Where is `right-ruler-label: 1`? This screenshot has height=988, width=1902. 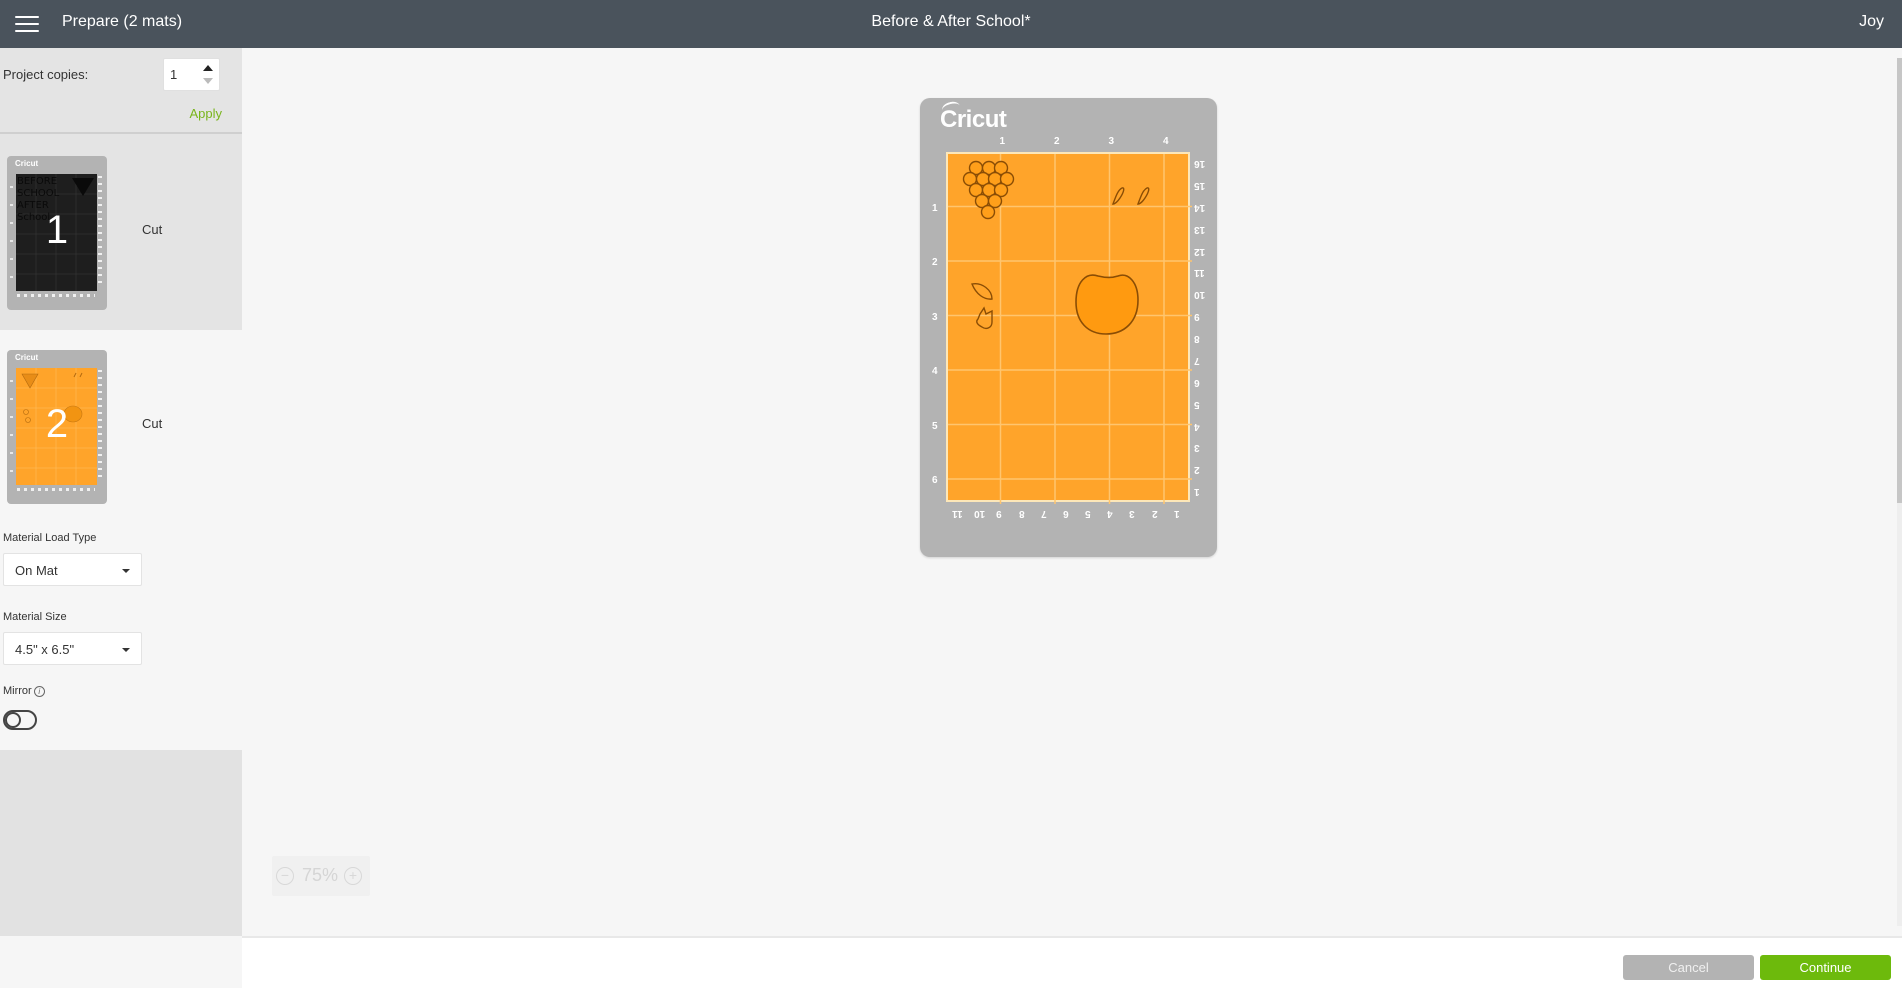 right-ruler-label: 1 is located at coordinates (1197, 492).